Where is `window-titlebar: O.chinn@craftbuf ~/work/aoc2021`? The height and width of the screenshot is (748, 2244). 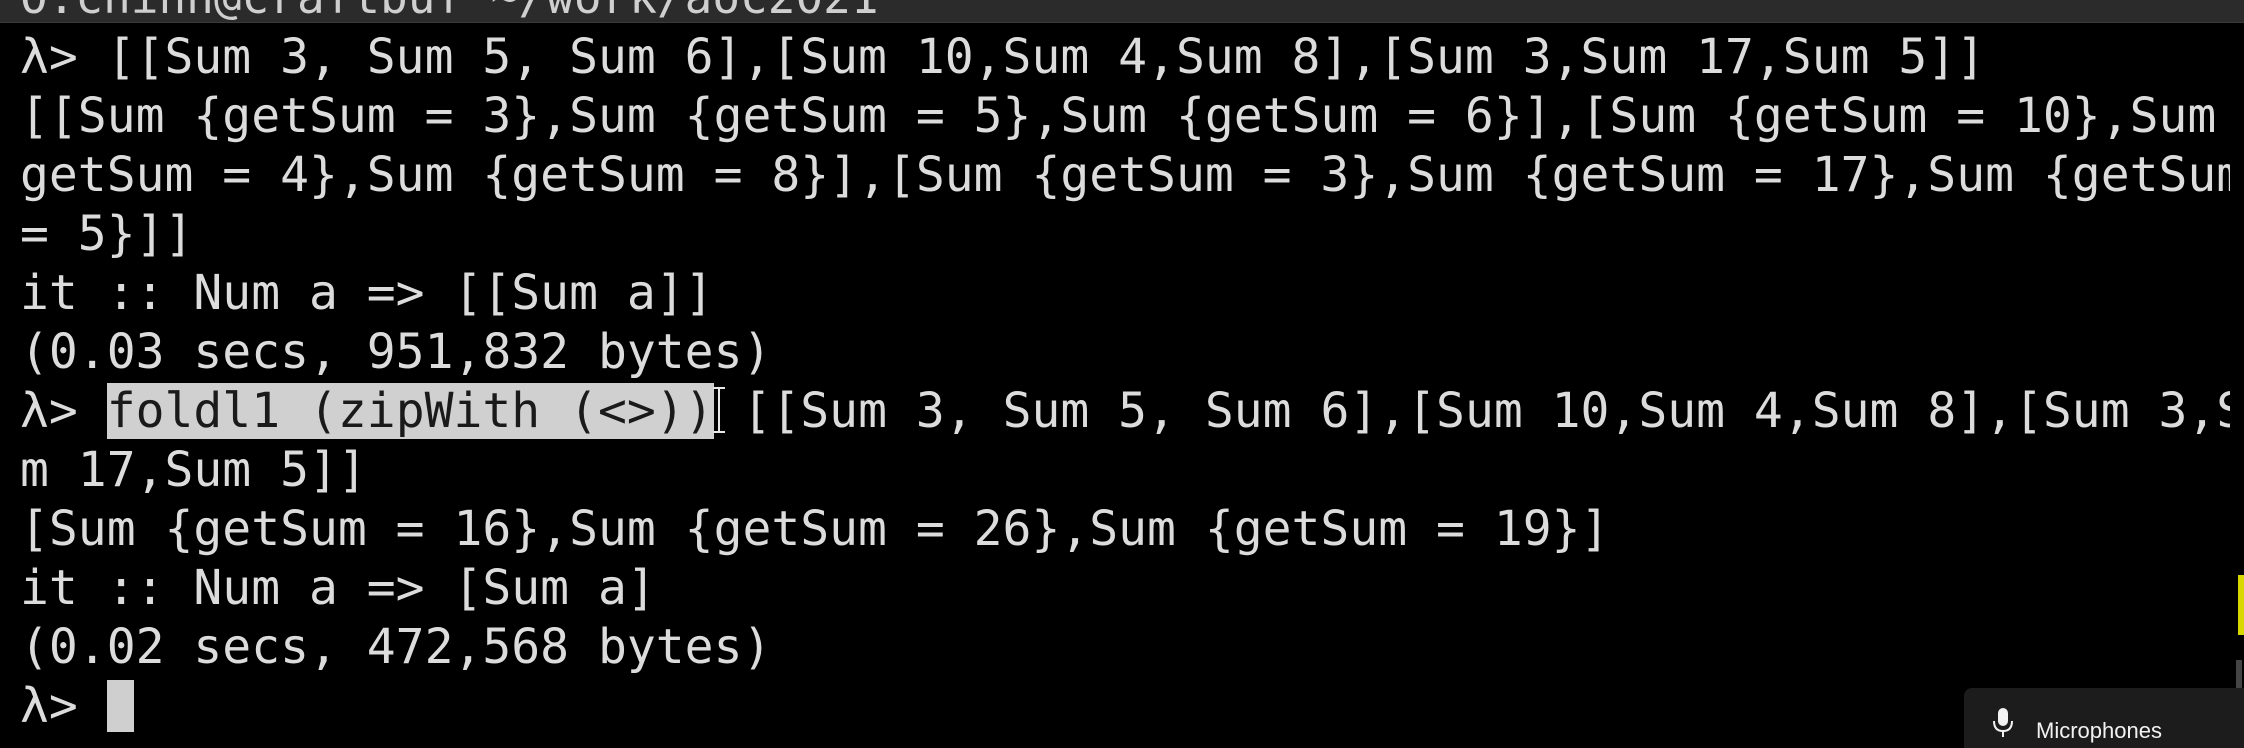 window-titlebar: O.chinn@craftbuf ~/work/aoc2021 is located at coordinates (1122, 11).